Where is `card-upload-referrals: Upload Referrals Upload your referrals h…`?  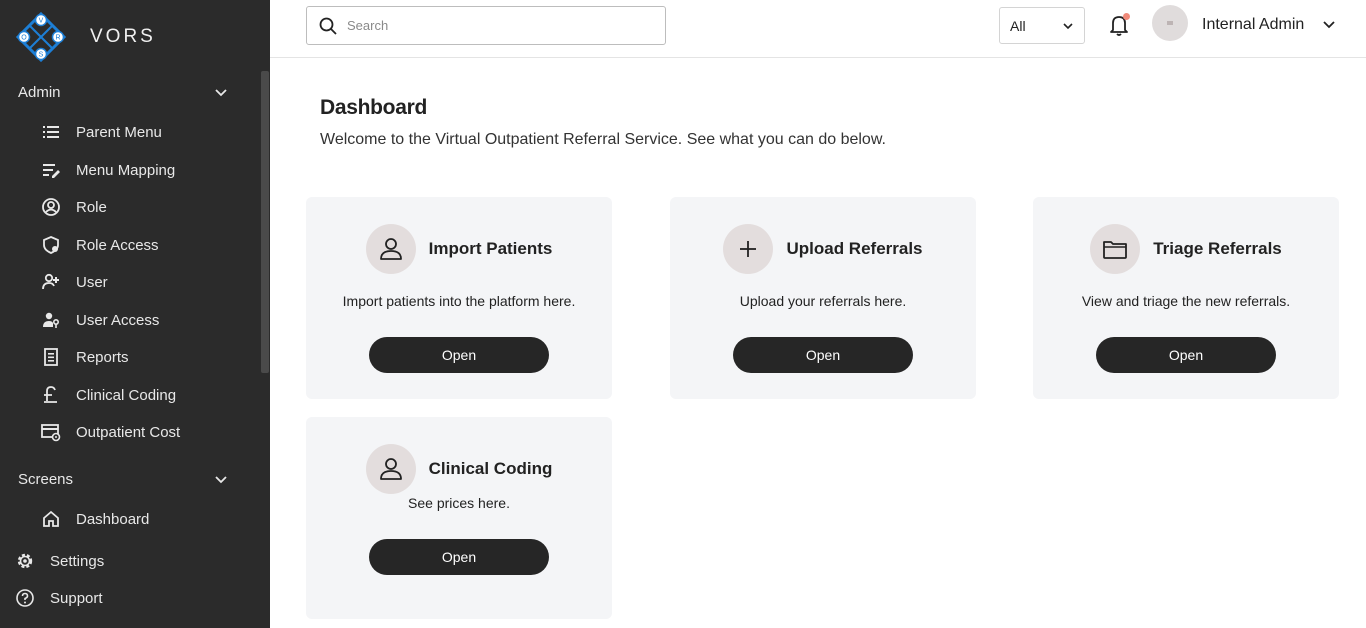
card-upload-referrals: Upload Referrals Upload your referrals h… is located at coordinates (823, 298).